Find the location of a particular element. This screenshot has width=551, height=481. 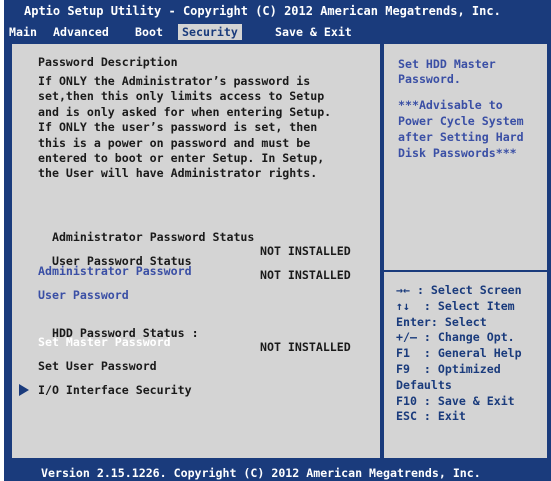

description-title: Password Description is located at coordinates (108, 62).